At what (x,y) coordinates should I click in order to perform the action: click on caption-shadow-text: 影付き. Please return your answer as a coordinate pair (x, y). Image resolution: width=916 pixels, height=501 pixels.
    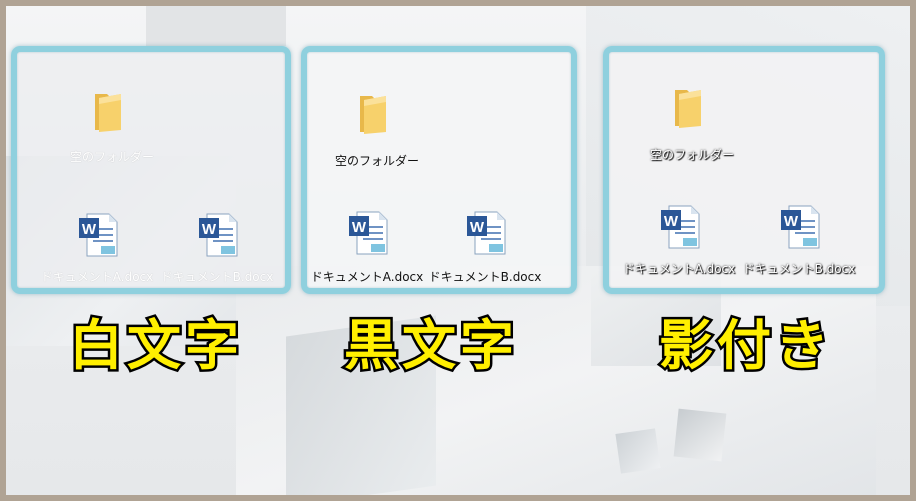
    Looking at the image, I should click on (745, 346).